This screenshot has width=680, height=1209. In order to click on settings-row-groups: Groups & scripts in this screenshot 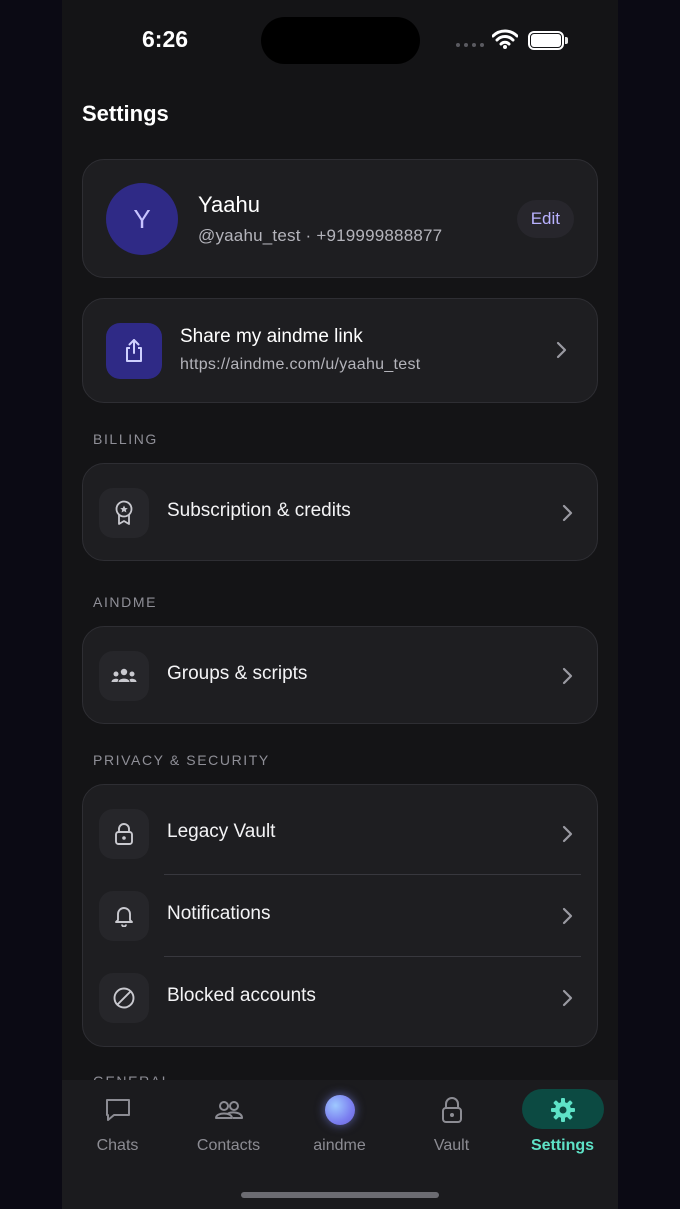, I will do `click(340, 676)`.